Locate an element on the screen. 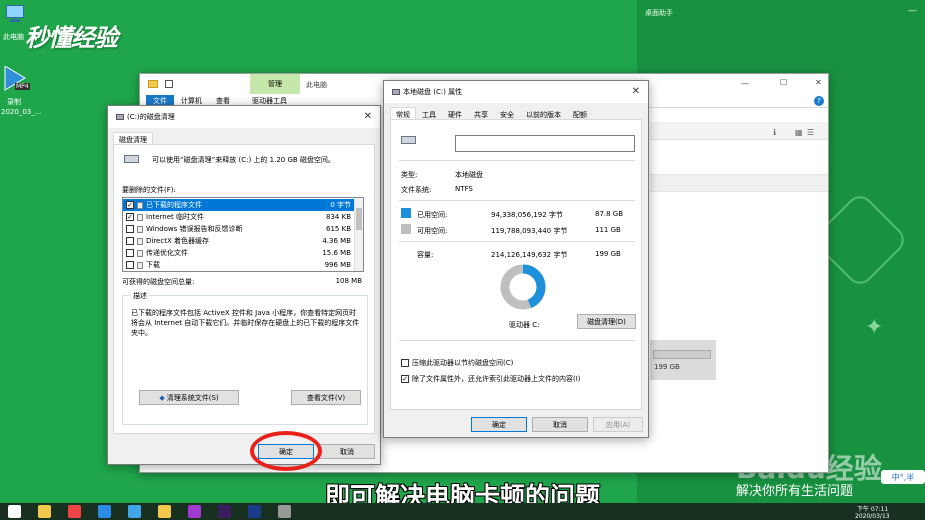 The image size is (925, 520). properties-cancel-button: 取消 is located at coordinates (560, 424).